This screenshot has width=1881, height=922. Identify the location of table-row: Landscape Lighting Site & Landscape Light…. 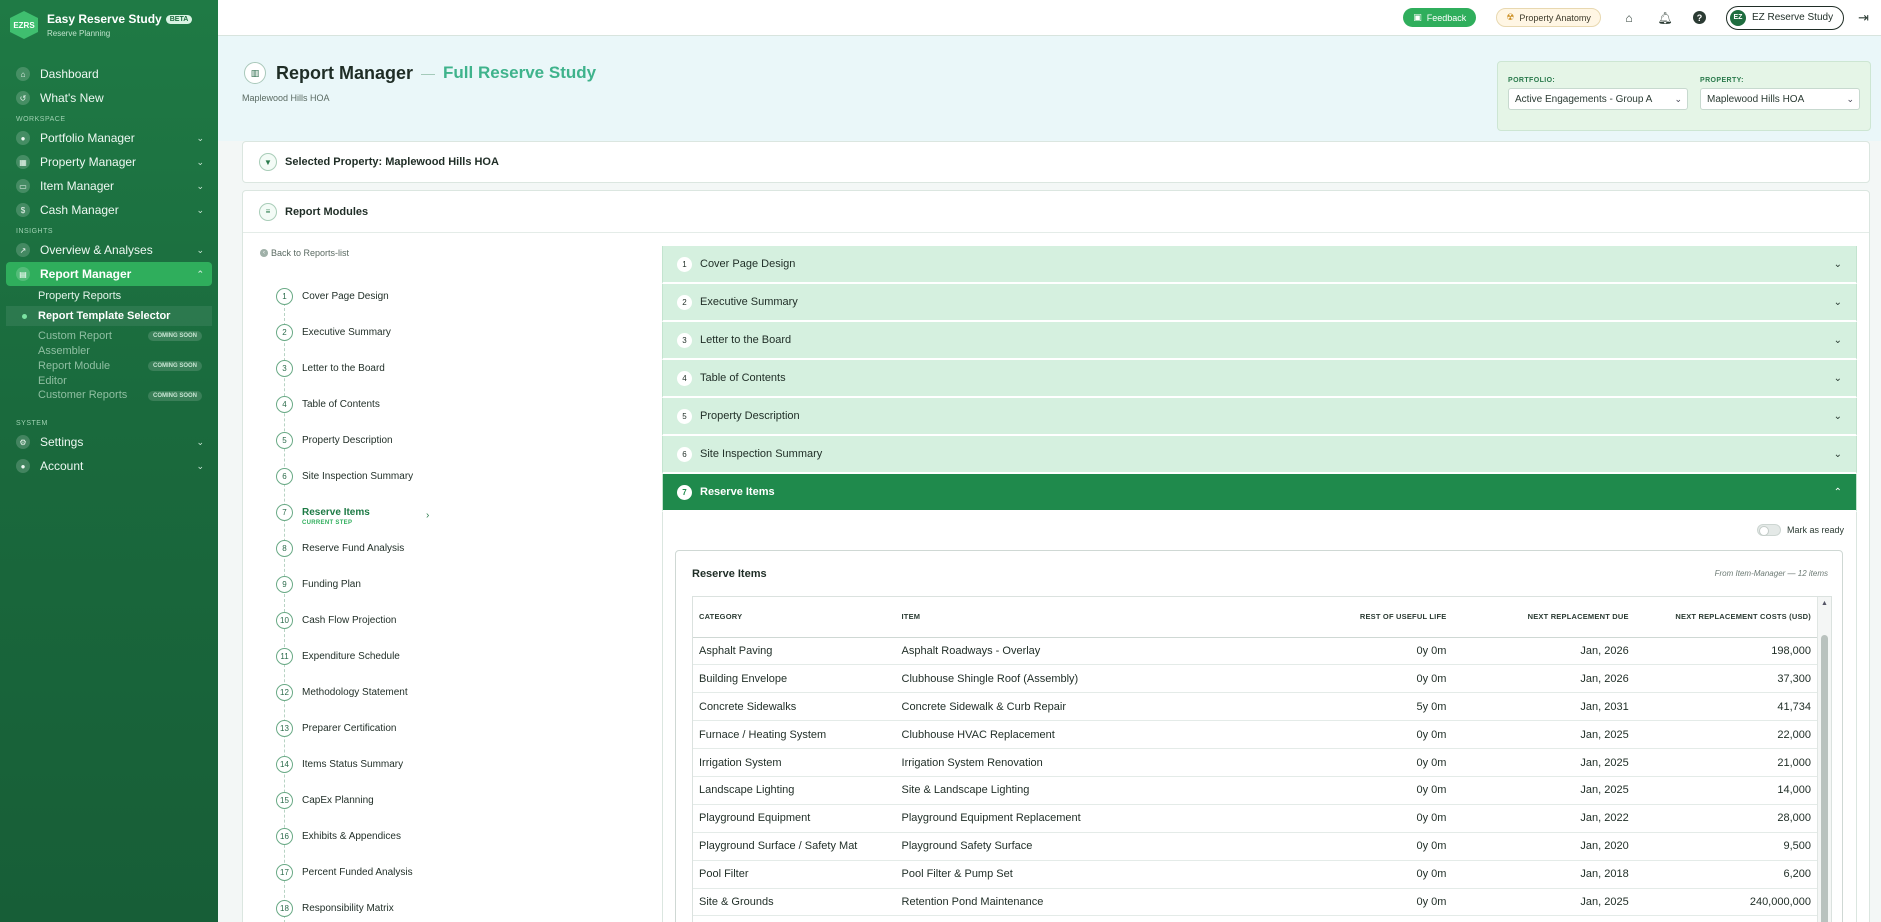
(1255, 790).